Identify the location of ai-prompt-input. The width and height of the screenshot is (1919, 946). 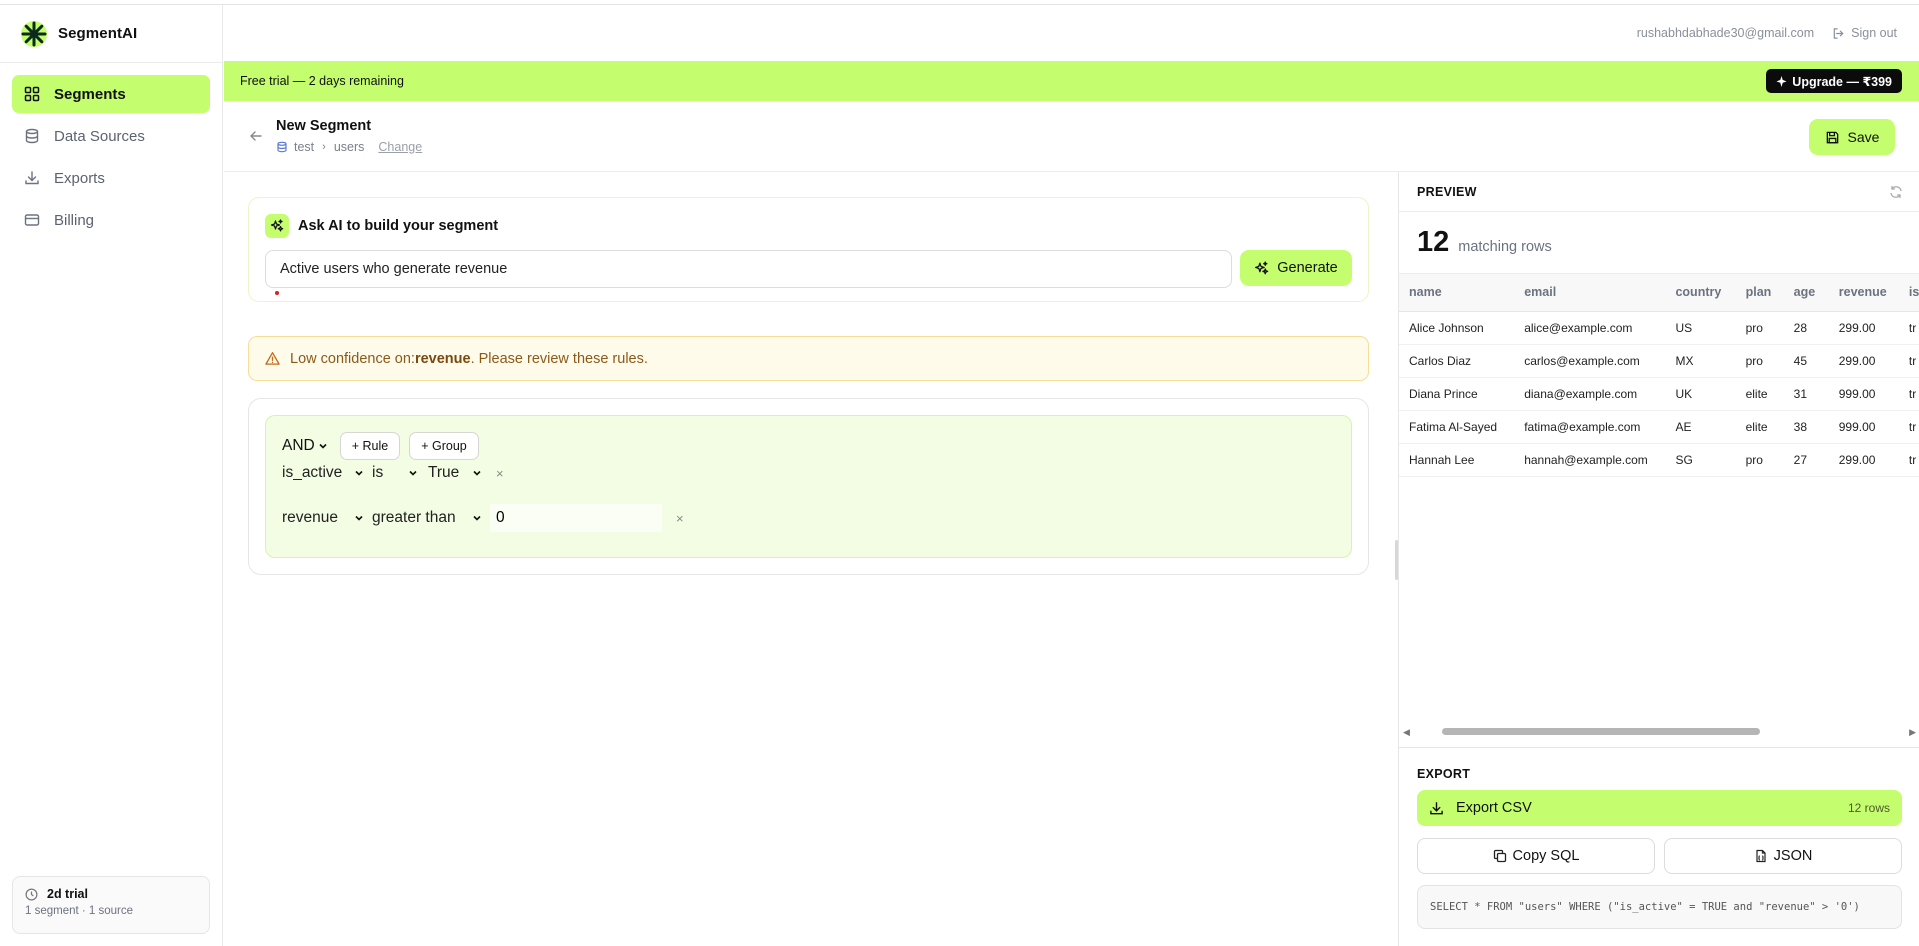
(748, 269).